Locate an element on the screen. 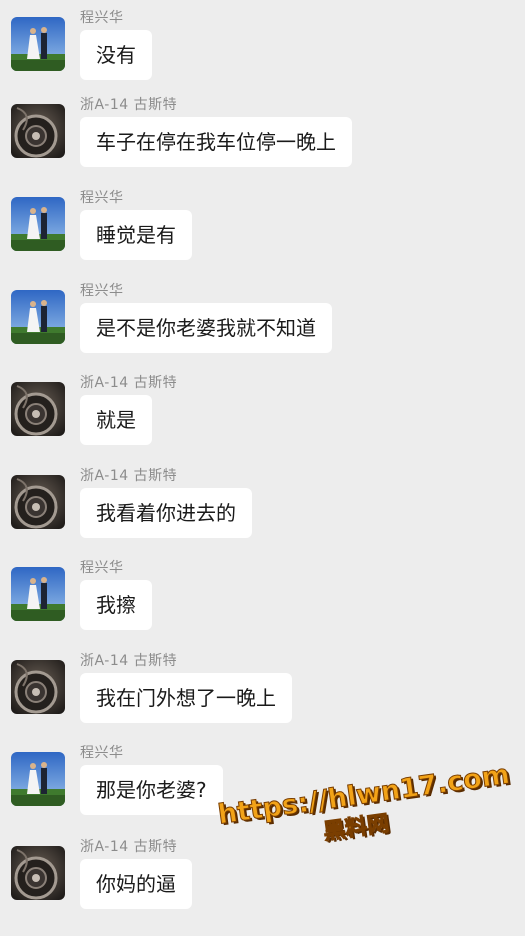 Image resolution: width=525 pixels, height=936 pixels. chat-message: 浙A-14 古斯特 我看着你进去的 is located at coordinates (262, 516).